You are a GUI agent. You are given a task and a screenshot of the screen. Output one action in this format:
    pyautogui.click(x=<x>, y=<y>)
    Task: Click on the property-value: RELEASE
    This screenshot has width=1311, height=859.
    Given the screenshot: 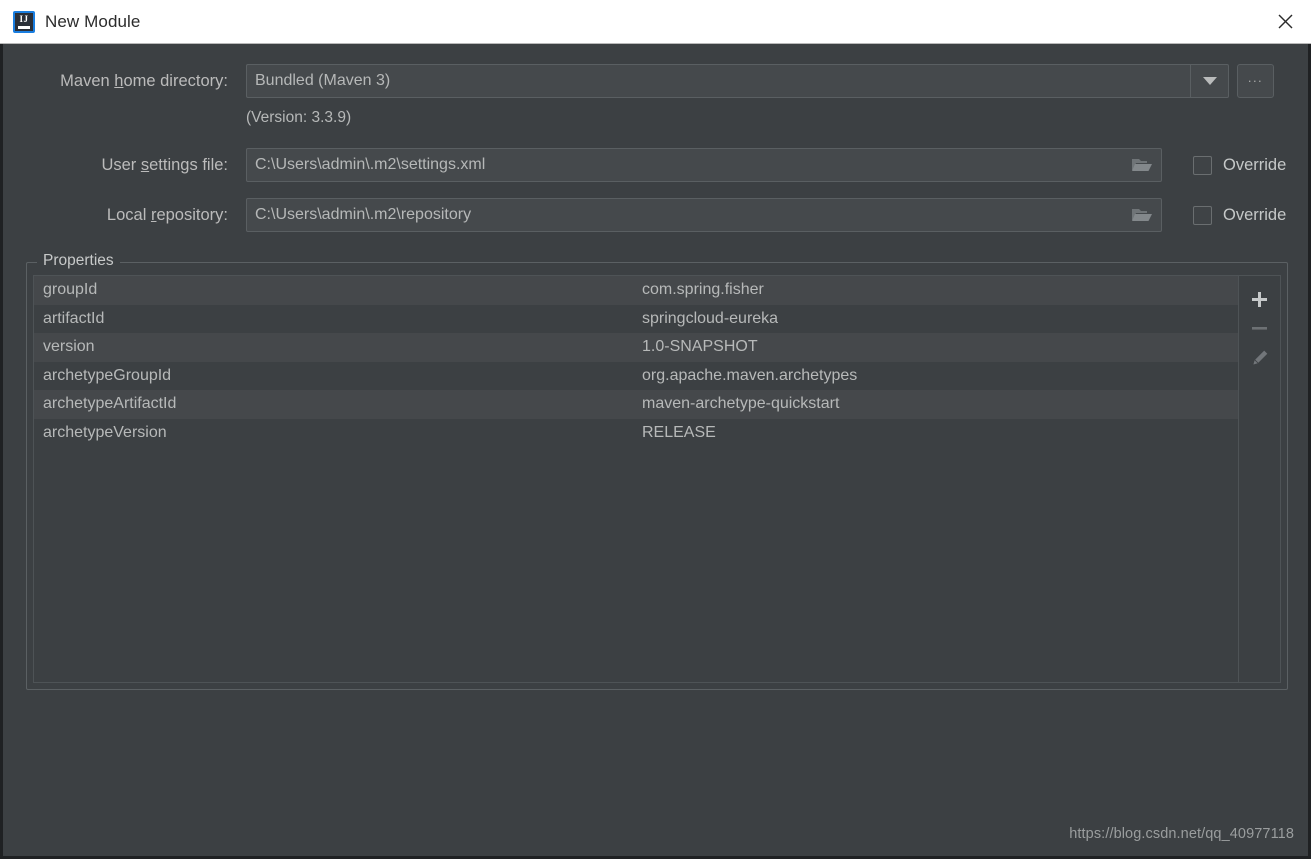 What is the action you would take?
    pyautogui.click(x=679, y=432)
    